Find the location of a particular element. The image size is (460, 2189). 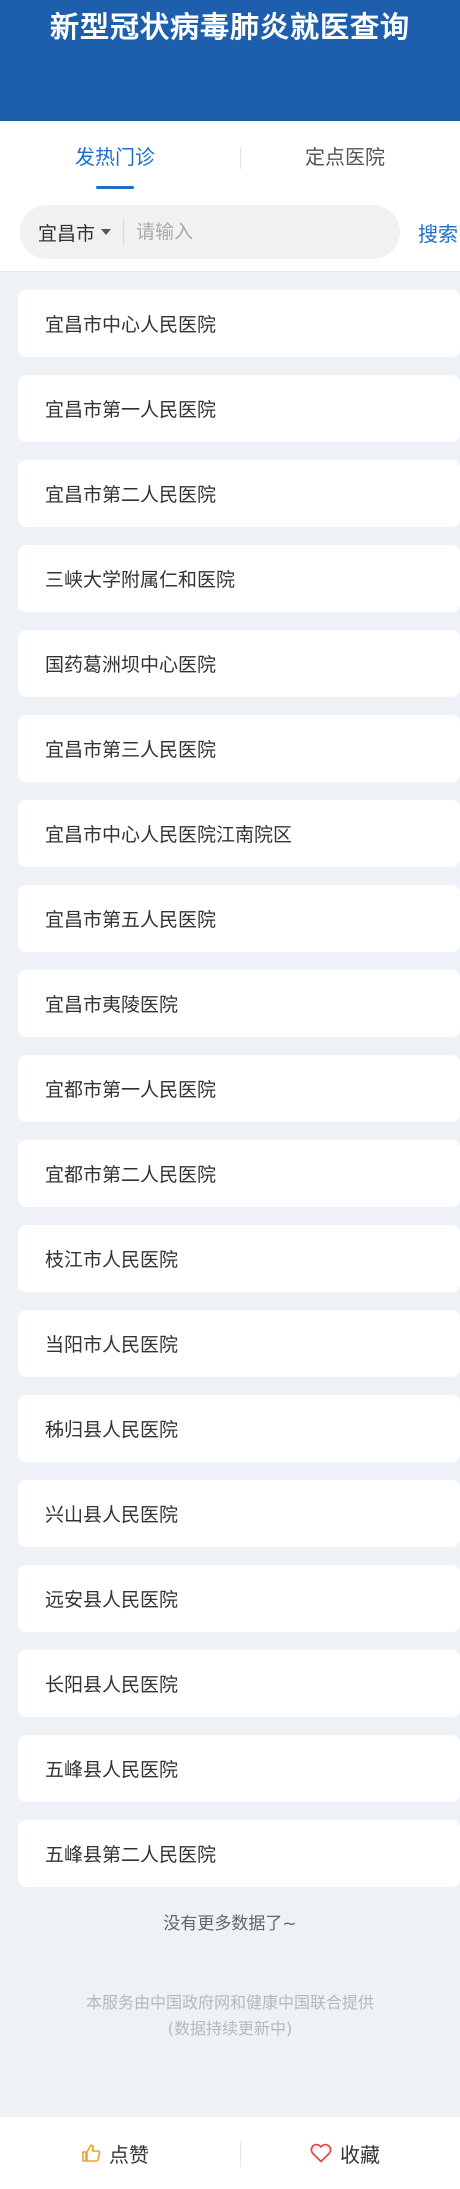

hospital-name: 宜昌市夷陵医院 is located at coordinates (112, 1005).